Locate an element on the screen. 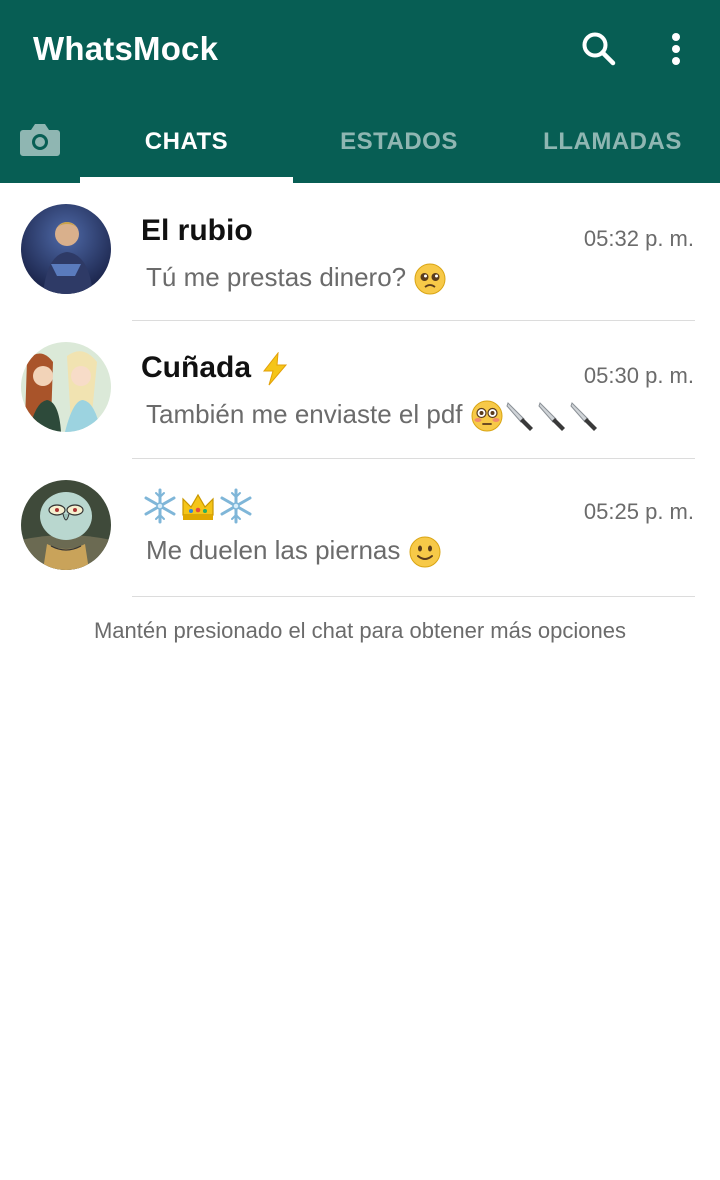 This screenshot has width=720, height=1180. tab-chats: CHATS is located at coordinates (186, 141).